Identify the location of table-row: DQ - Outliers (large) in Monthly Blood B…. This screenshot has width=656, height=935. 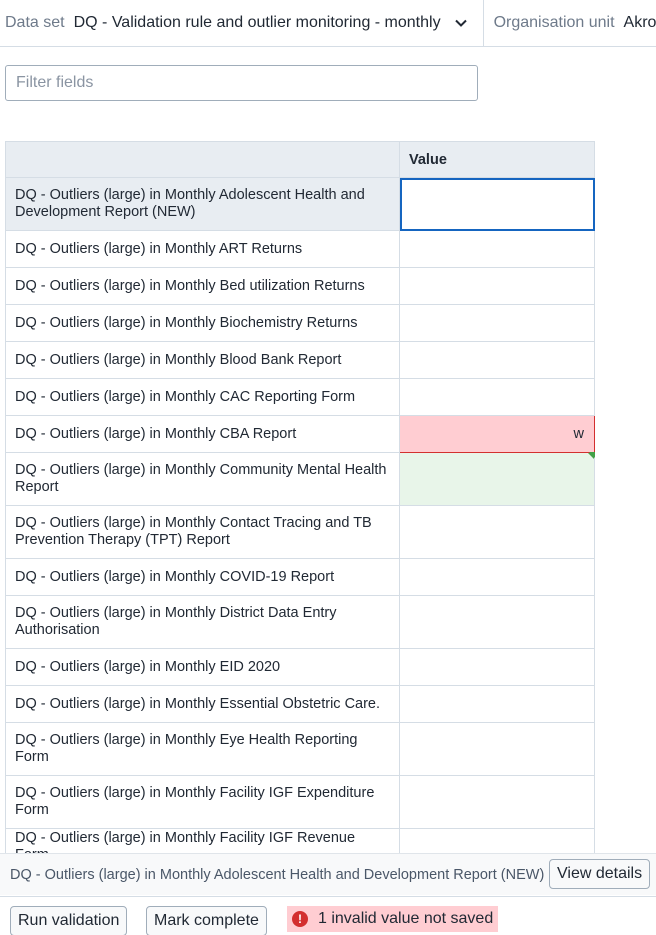
(300, 360).